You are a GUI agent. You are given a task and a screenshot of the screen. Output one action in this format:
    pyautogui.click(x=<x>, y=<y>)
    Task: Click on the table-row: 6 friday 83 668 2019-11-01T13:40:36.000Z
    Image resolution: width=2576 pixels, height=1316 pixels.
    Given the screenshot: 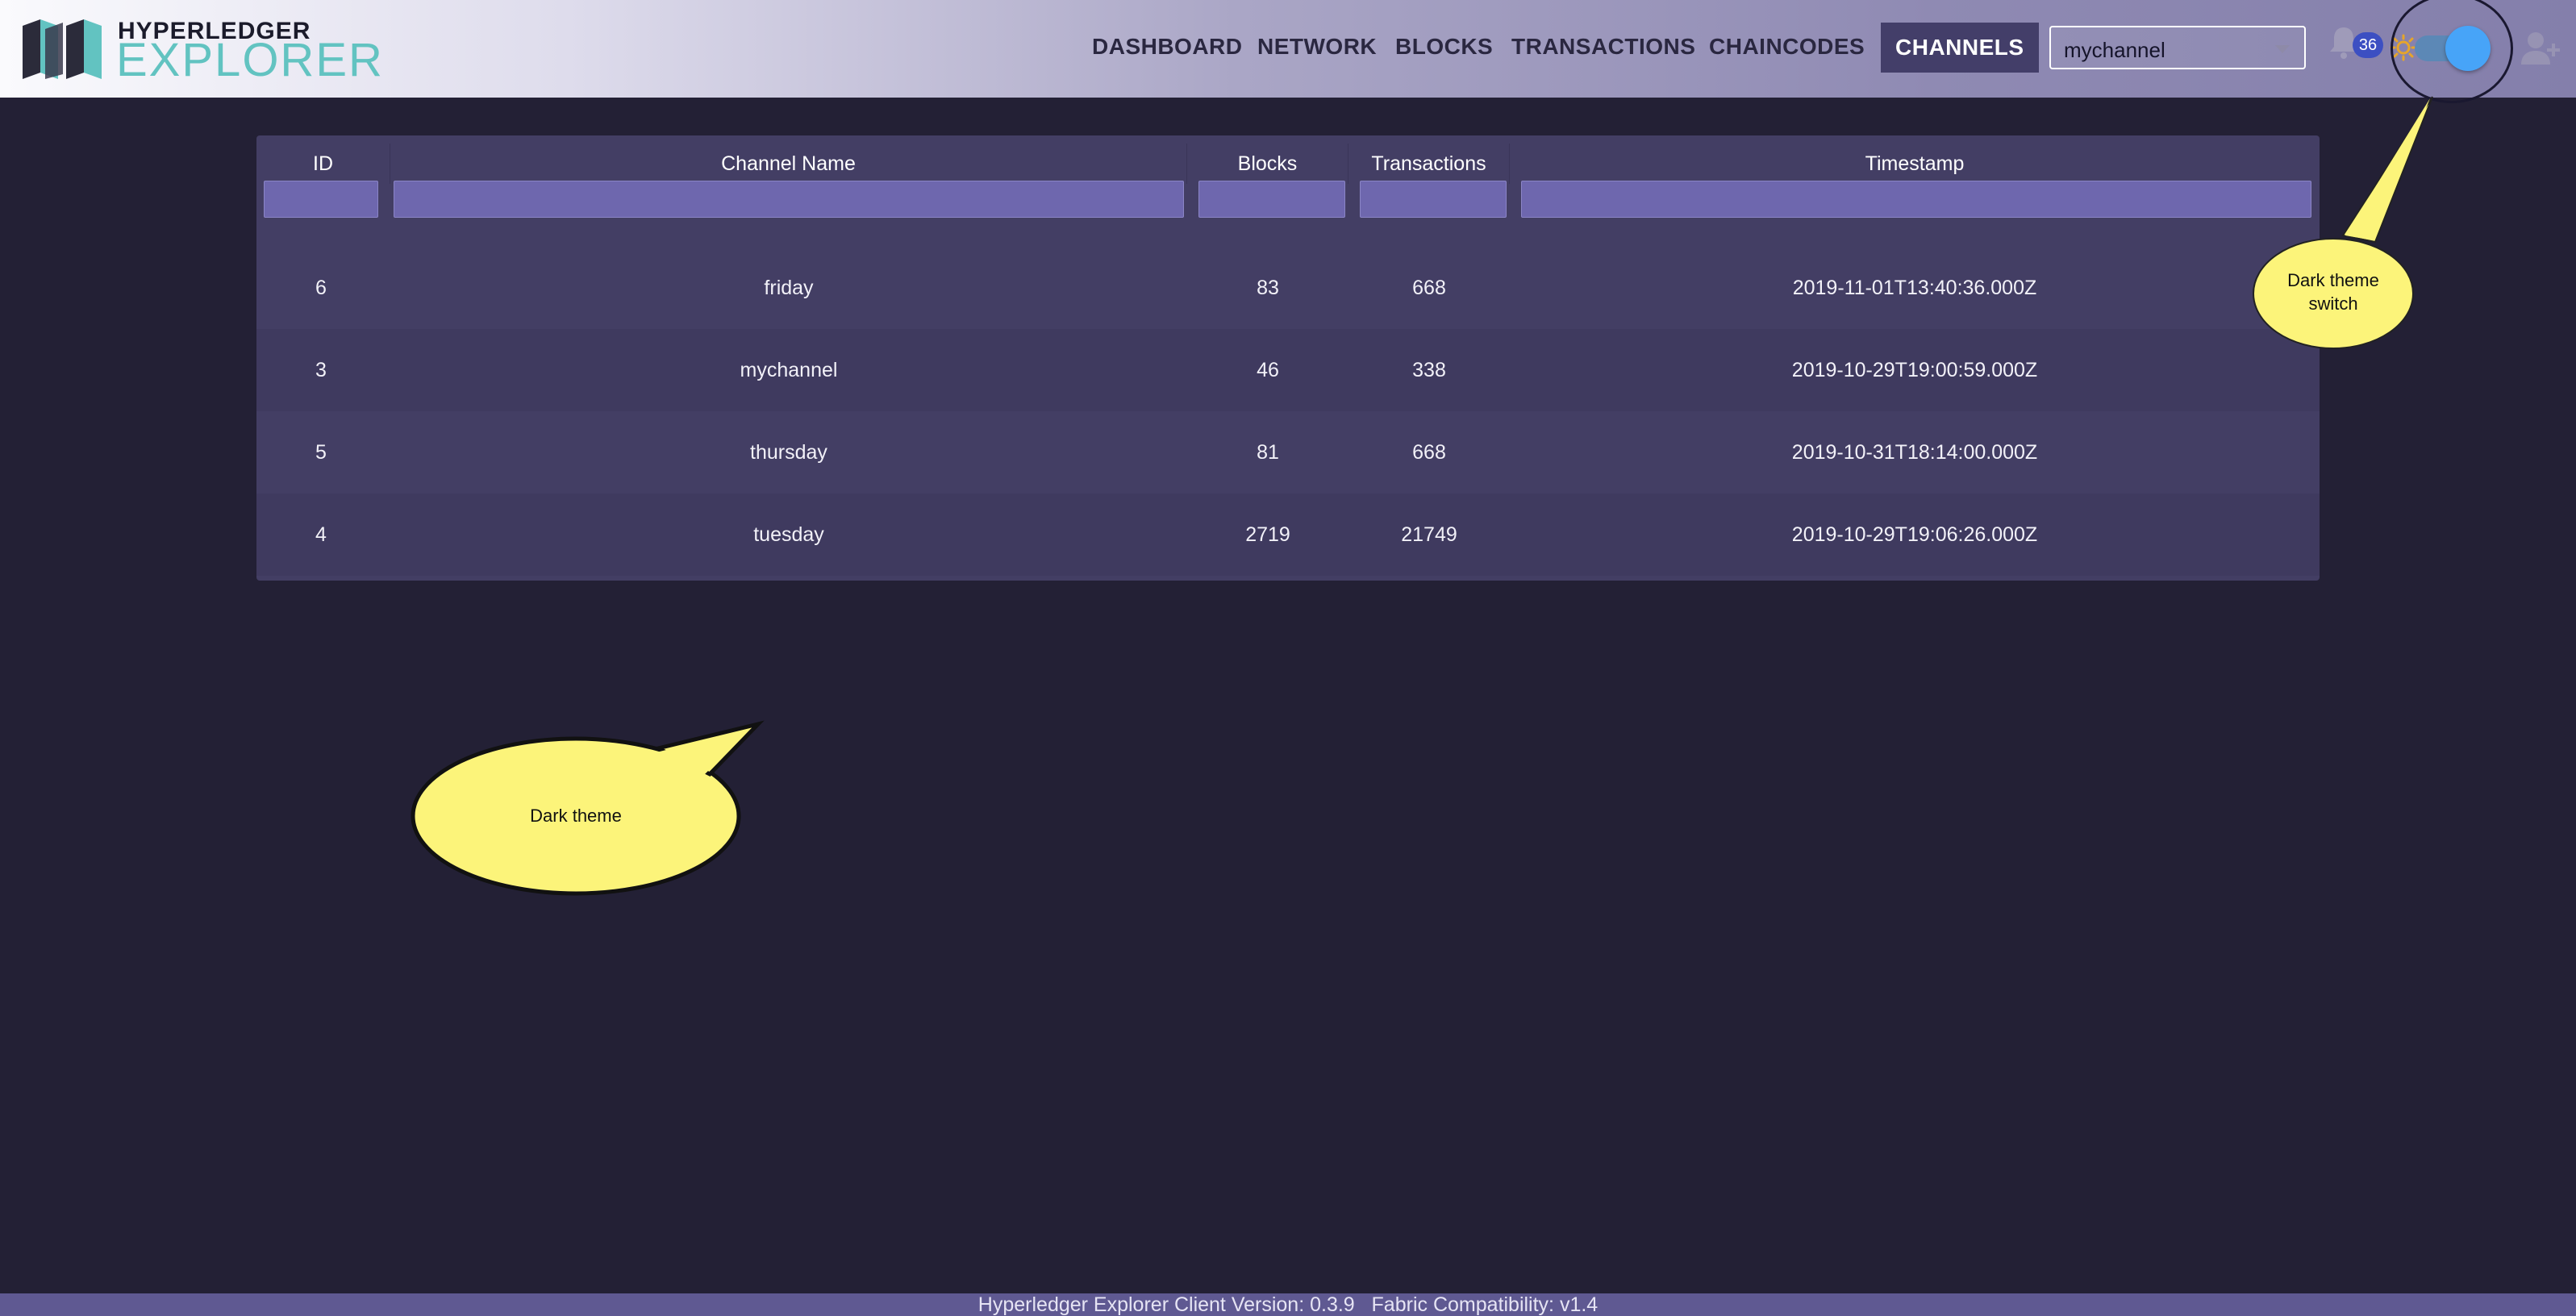 What is the action you would take?
    pyautogui.click(x=1288, y=288)
    